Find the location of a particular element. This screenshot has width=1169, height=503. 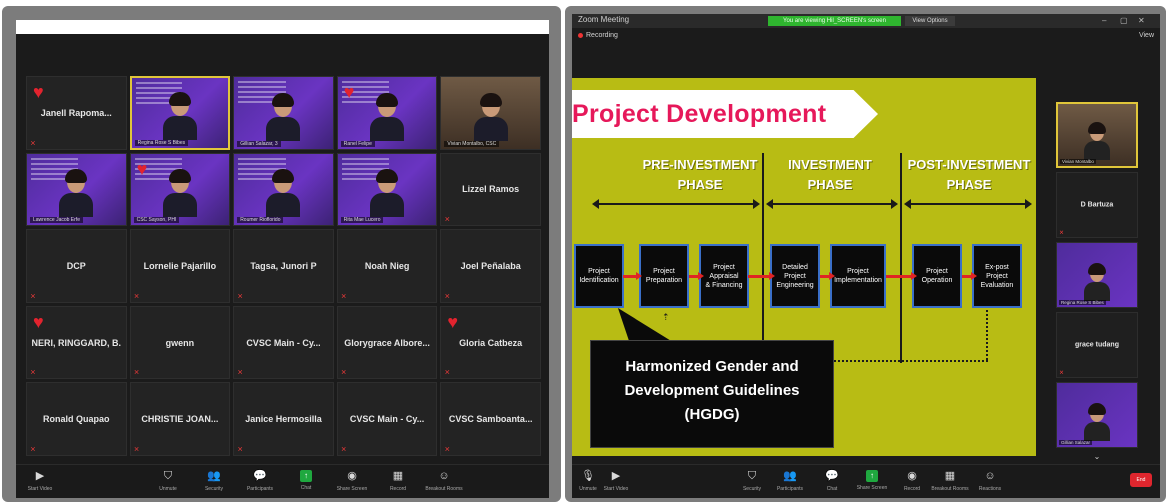

participant-tile: Gillian Salazar is located at coordinates (1097, 415).